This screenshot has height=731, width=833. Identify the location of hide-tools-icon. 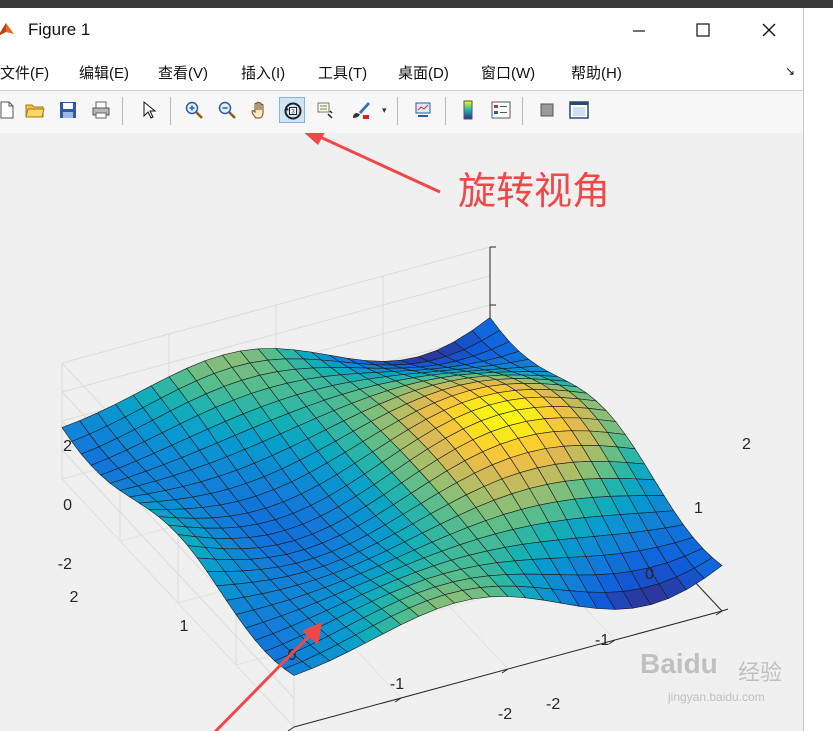
(547, 110).